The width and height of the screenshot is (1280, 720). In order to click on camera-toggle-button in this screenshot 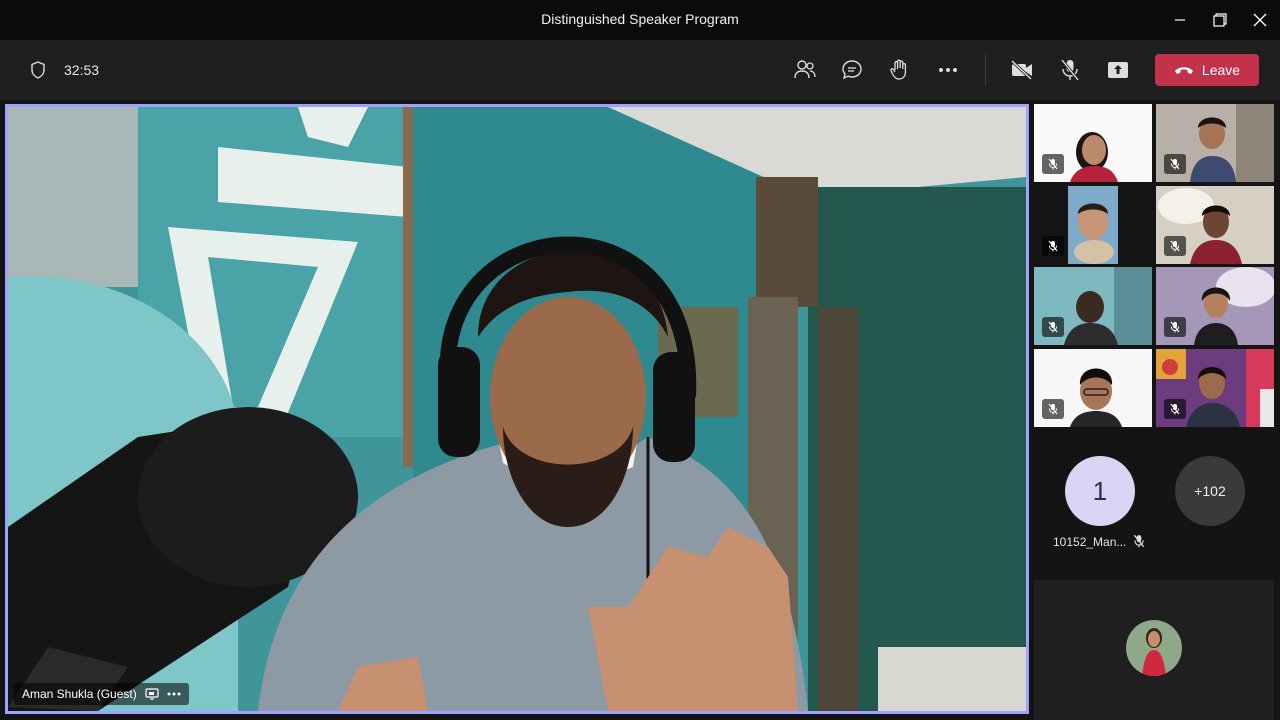, I will do `click(1022, 70)`.